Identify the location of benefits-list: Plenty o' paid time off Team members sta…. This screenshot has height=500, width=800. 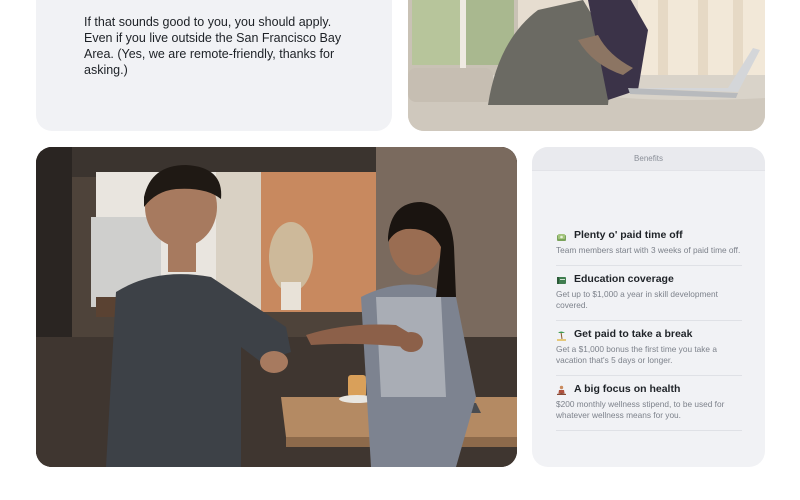
(649, 333).